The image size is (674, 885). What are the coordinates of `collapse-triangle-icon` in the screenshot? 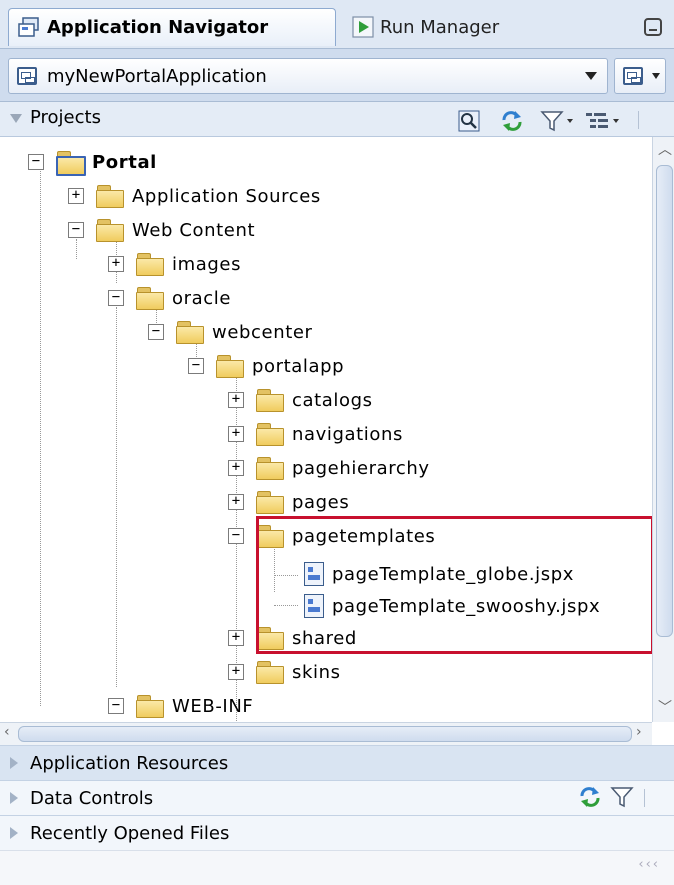 It's located at (16, 118).